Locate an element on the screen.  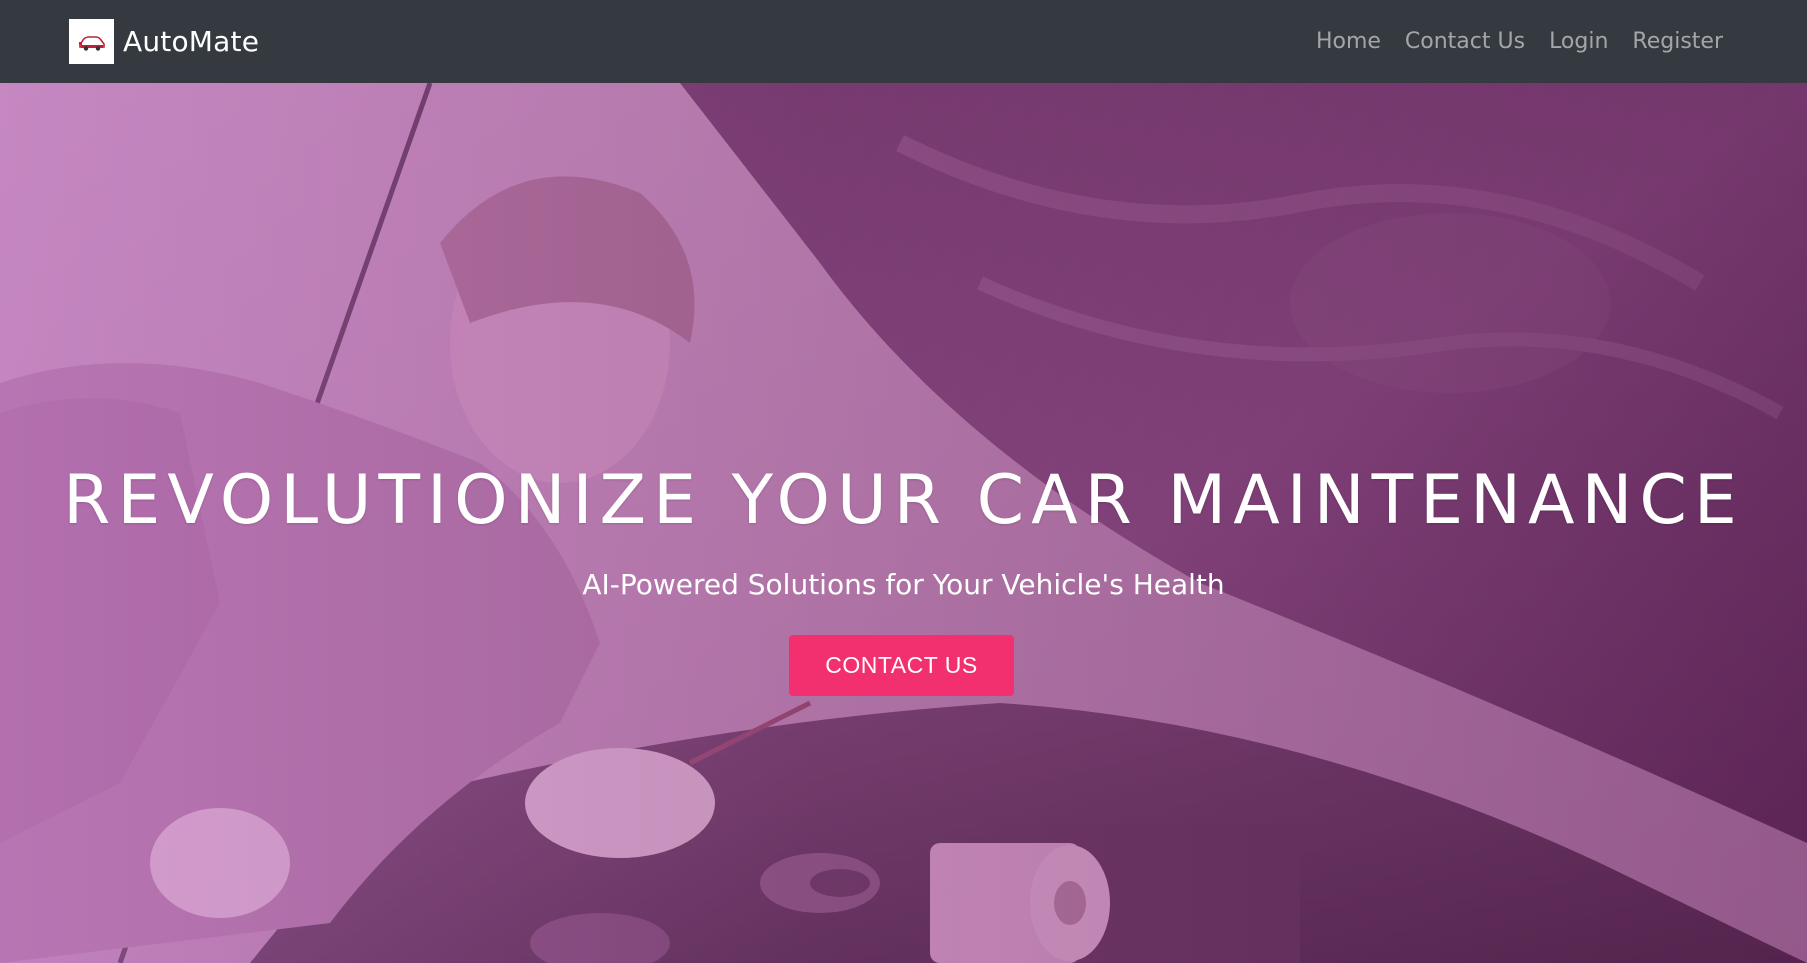
brand-name: AutoMate is located at coordinates (191, 41).